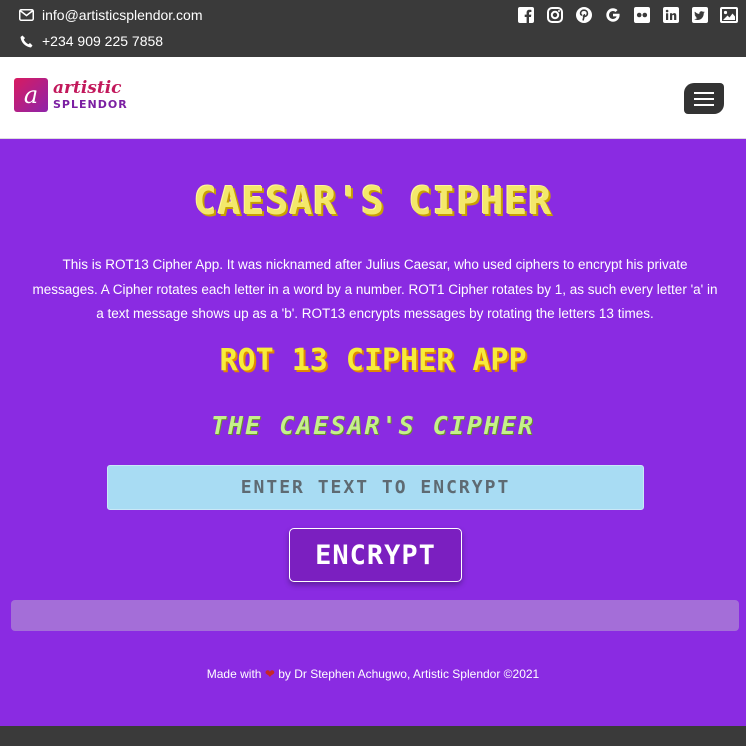 This screenshot has height=746, width=746. I want to click on instagram-icon, so click(555, 15).